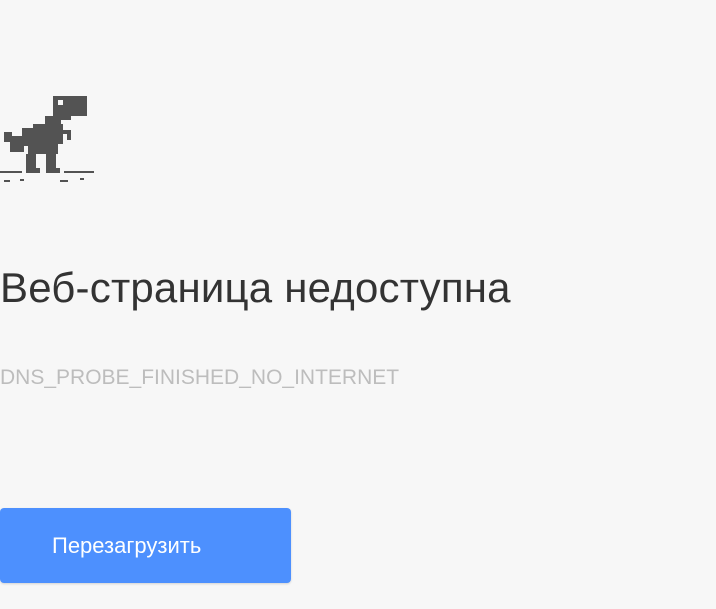  What do you see at coordinates (255, 287) in the screenshot?
I see `page-title: Веб-страница недоступна` at bounding box center [255, 287].